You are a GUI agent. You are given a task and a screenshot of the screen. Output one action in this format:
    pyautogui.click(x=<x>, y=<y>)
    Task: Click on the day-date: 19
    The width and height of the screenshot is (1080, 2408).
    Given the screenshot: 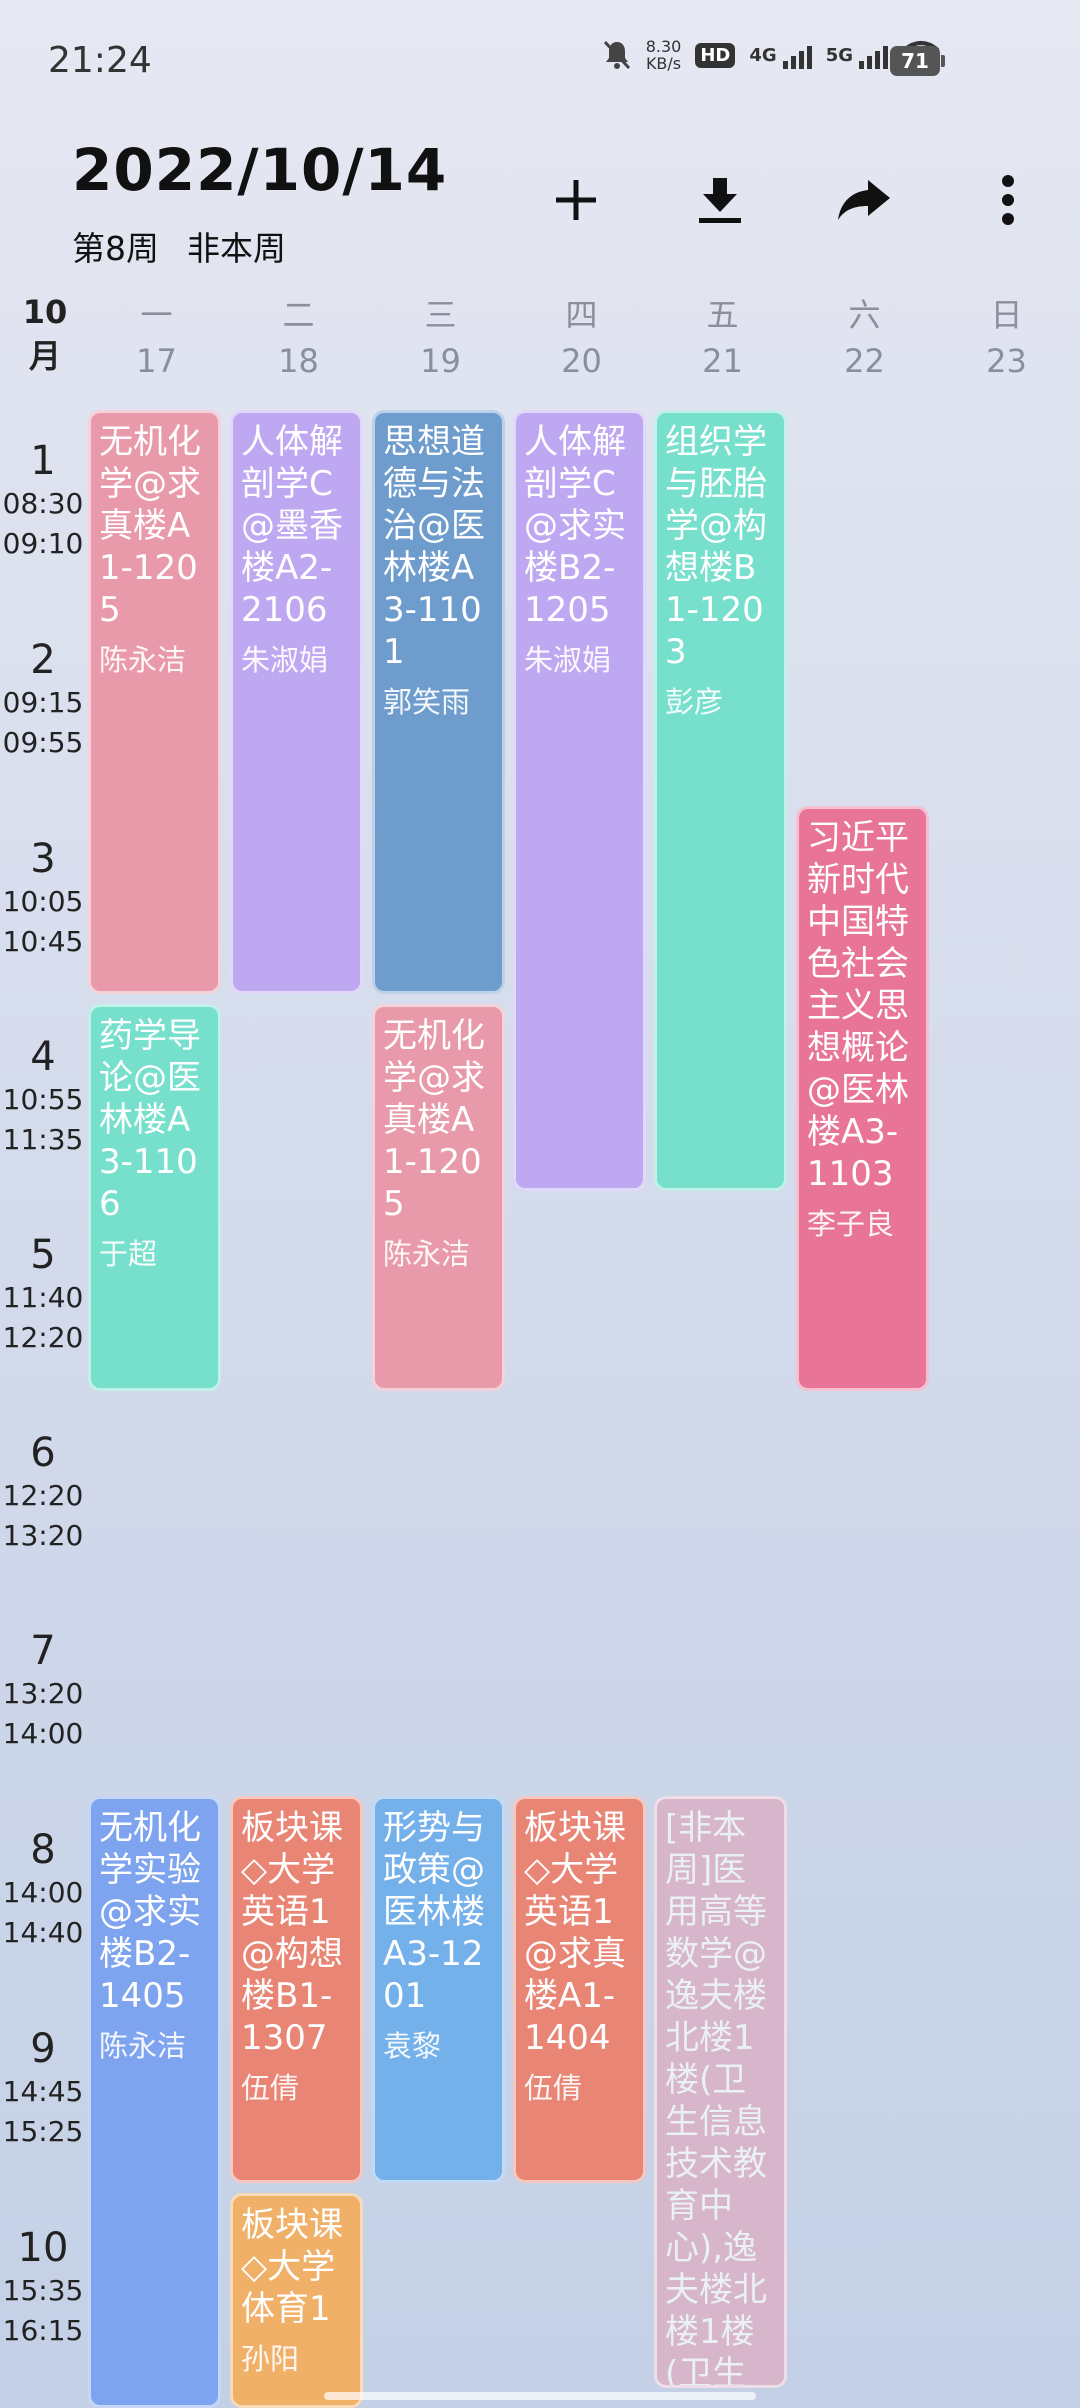 What is the action you would take?
    pyautogui.click(x=440, y=361)
    